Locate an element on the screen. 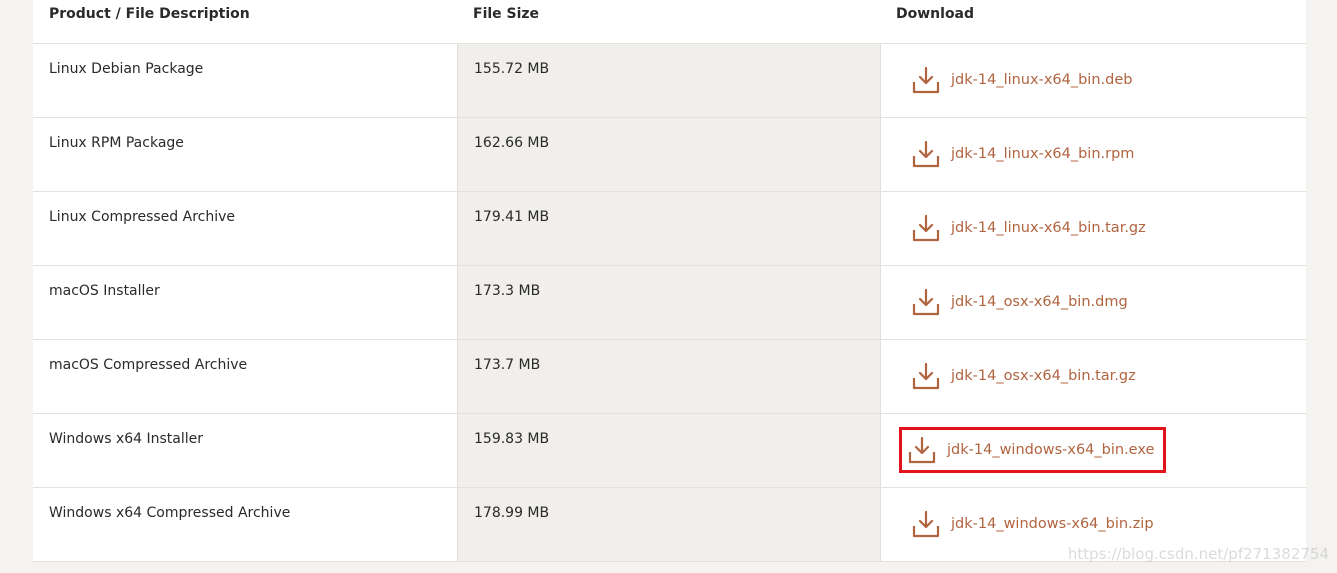 Image resolution: width=1337 pixels, height=573 pixels. file-size: 155.72 MB is located at coordinates (669, 80).